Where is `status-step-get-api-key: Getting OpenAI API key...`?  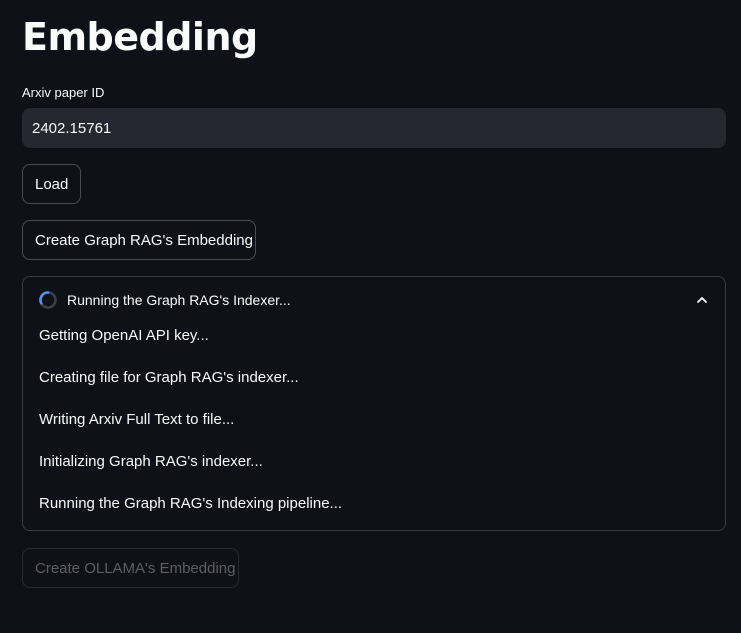 status-step-get-api-key: Getting OpenAI API key... is located at coordinates (124, 335).